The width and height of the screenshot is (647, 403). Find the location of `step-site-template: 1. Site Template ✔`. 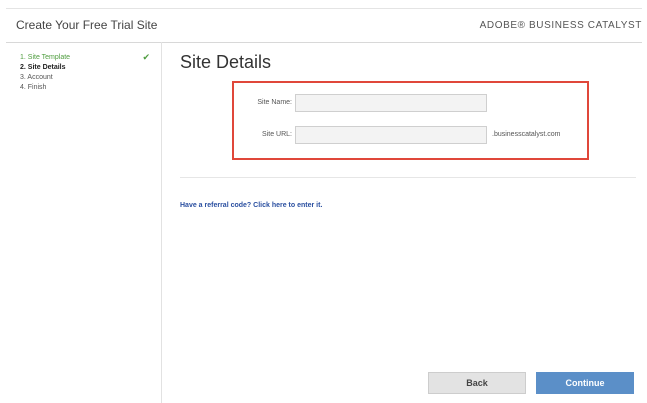

step-site-template: 1. Site Template ✔ is located at coordinates (85, 57).